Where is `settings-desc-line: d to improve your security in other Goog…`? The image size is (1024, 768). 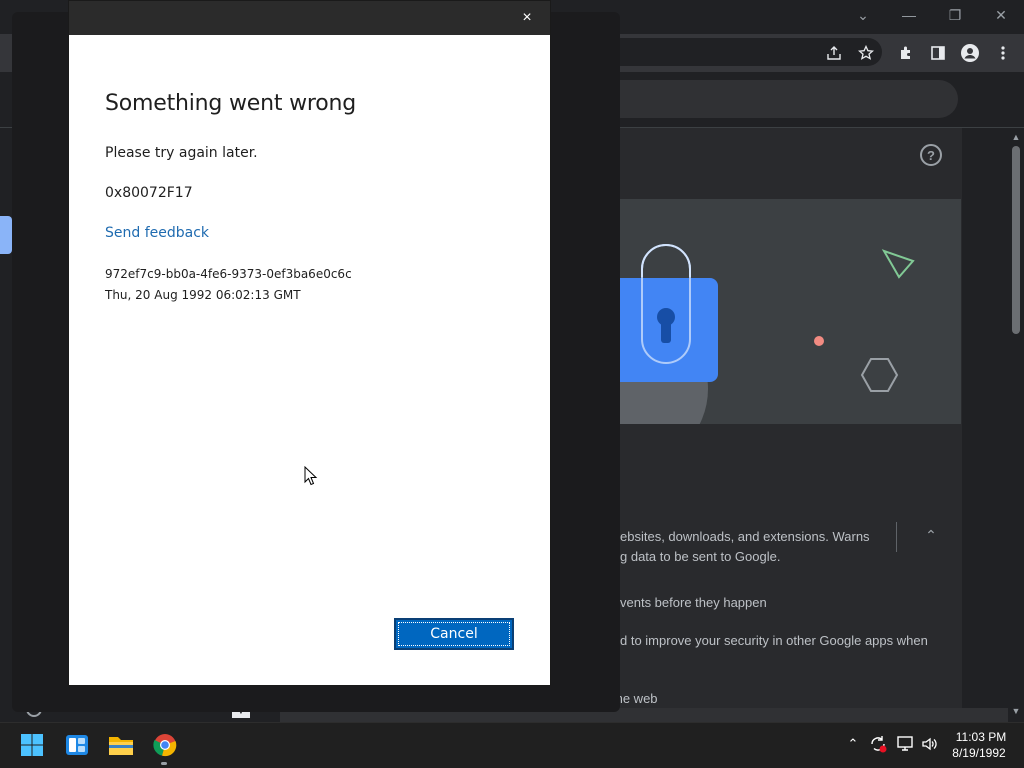
settings-desc-line: d to improve your security in other Goog… is located at coordinates (774, 640).